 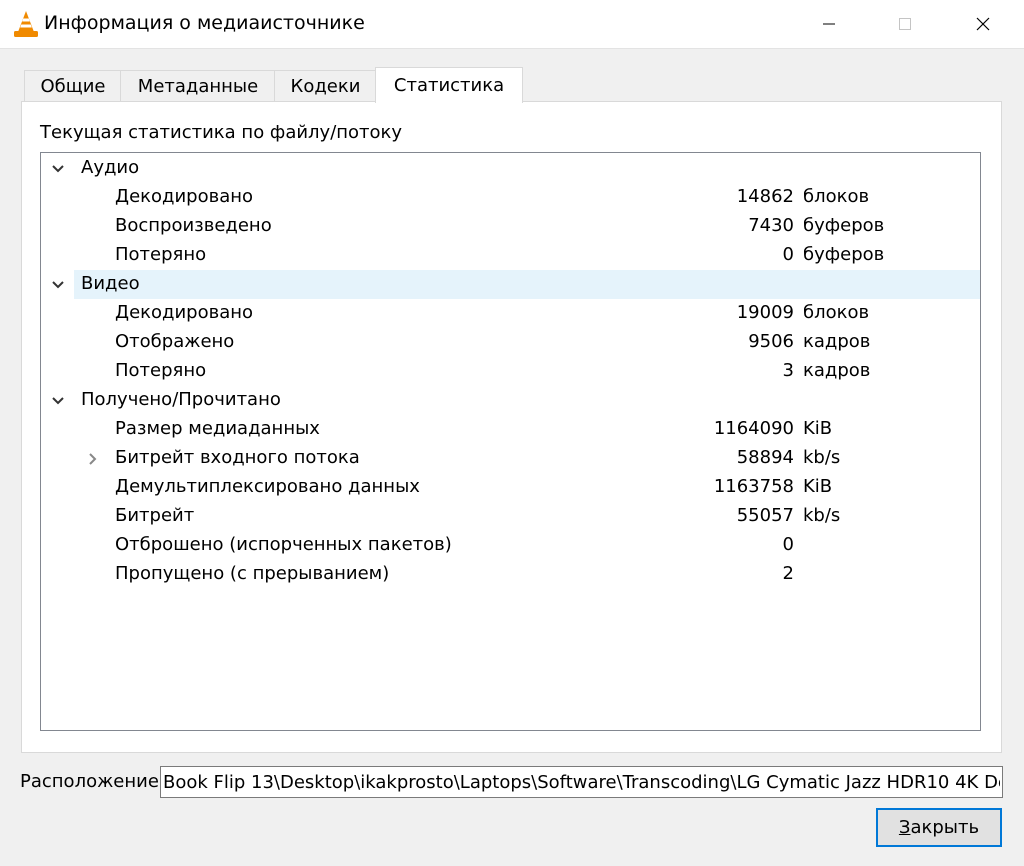 I want to click on tree-group-input: Получено/Прочитано, so click(x=510, y=400).